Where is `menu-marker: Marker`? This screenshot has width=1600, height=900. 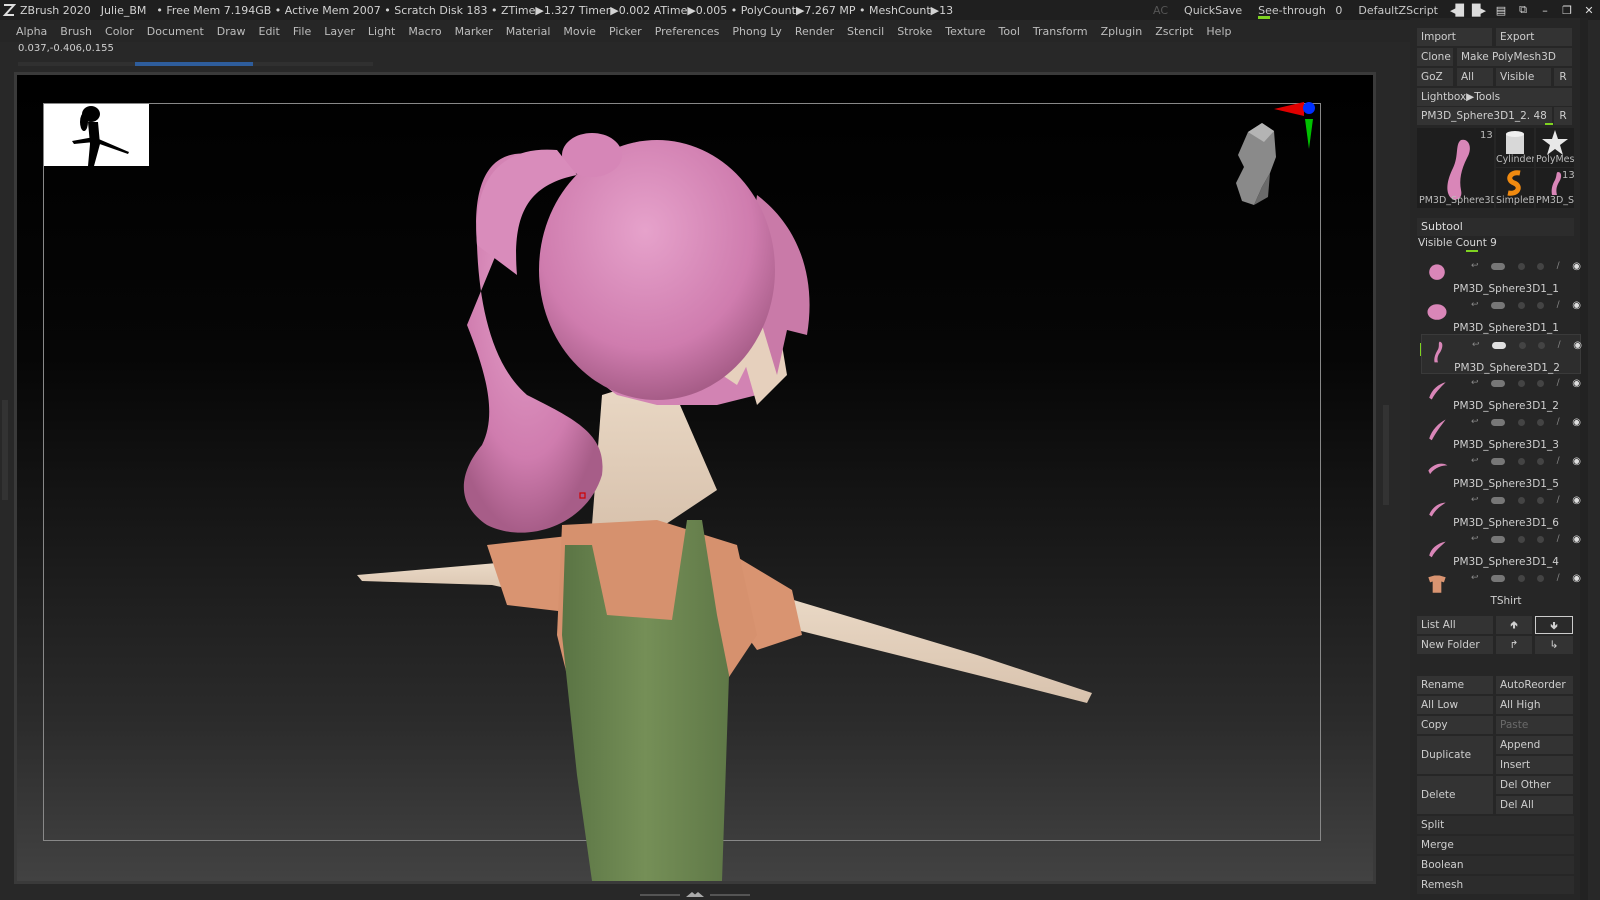 menu-marker: Marker is located at coordinates (474, 31).